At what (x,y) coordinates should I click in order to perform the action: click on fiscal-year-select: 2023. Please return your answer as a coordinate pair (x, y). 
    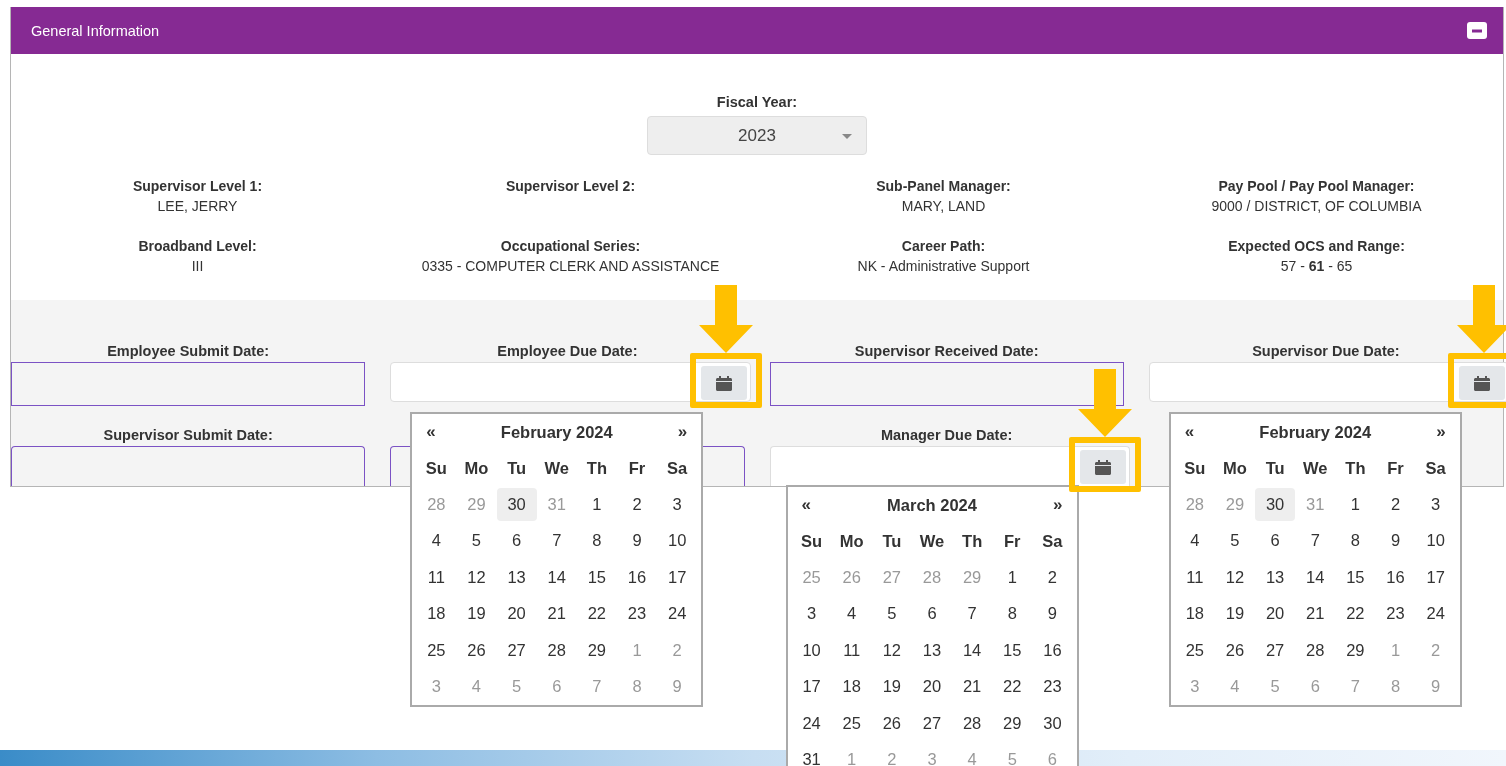
    Looking at the image, I should click on (757, 135).